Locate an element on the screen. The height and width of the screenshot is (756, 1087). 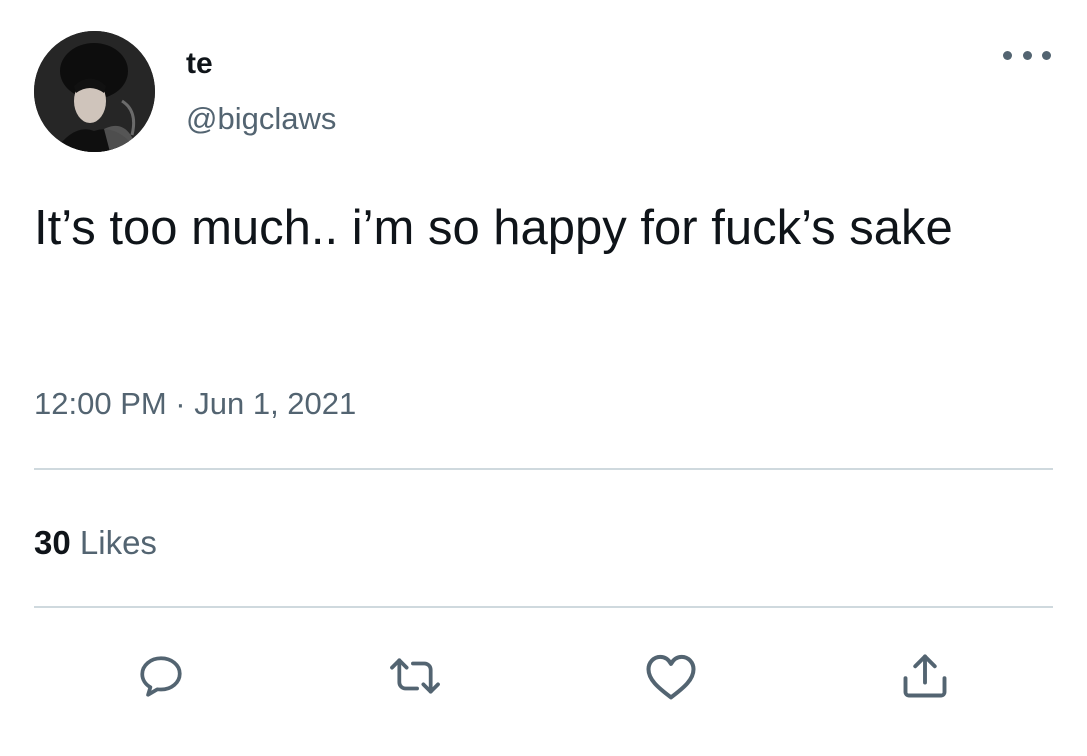
avatar-image is located at coordinates (94, 91).